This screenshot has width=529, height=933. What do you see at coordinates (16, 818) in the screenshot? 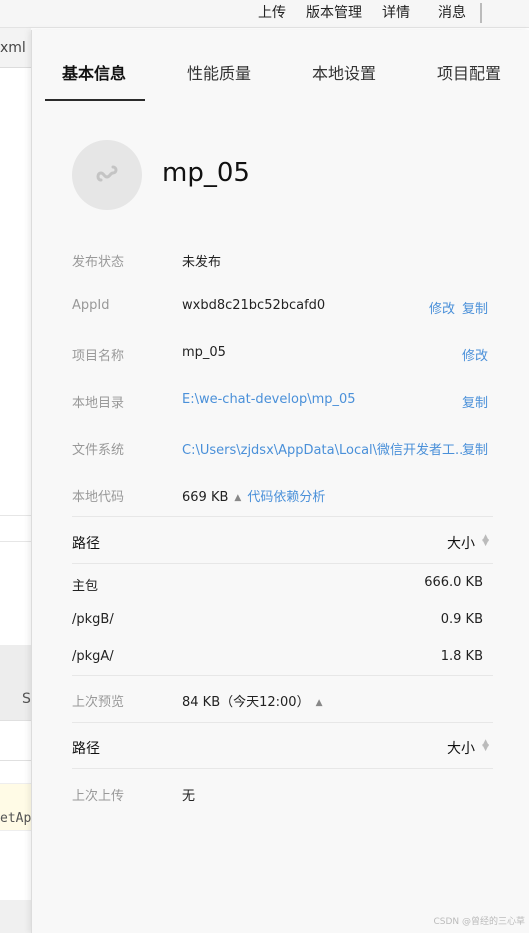
I see `editor-code-fragment: etAp` at bounding box center [16, 818].